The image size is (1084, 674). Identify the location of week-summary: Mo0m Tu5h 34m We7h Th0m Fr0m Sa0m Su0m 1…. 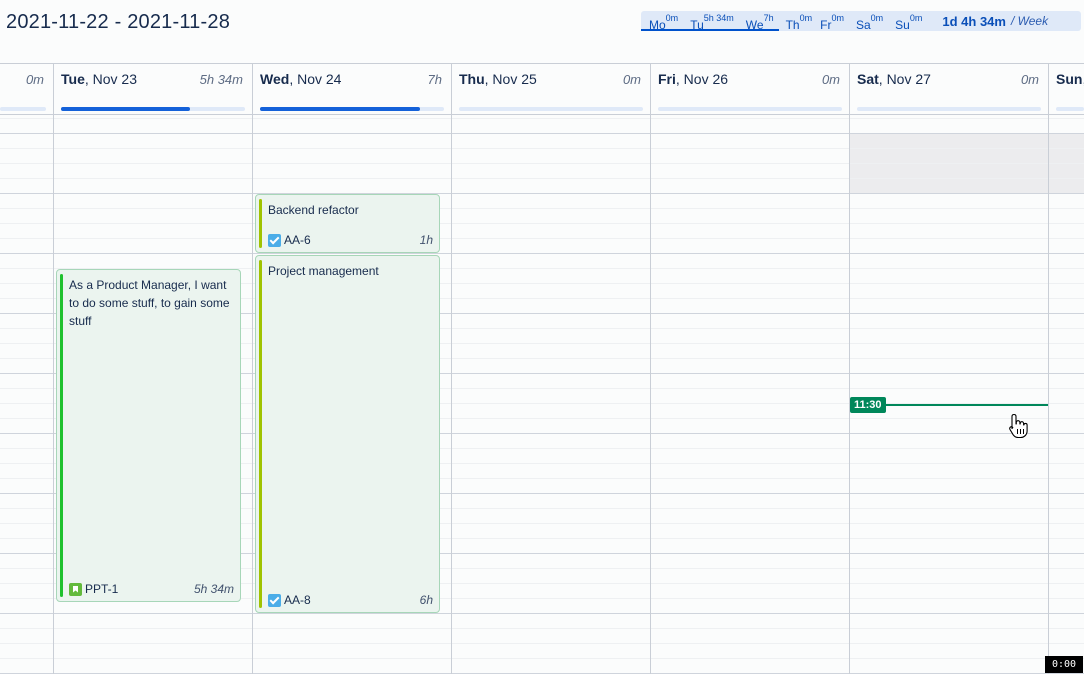
(861, 21).